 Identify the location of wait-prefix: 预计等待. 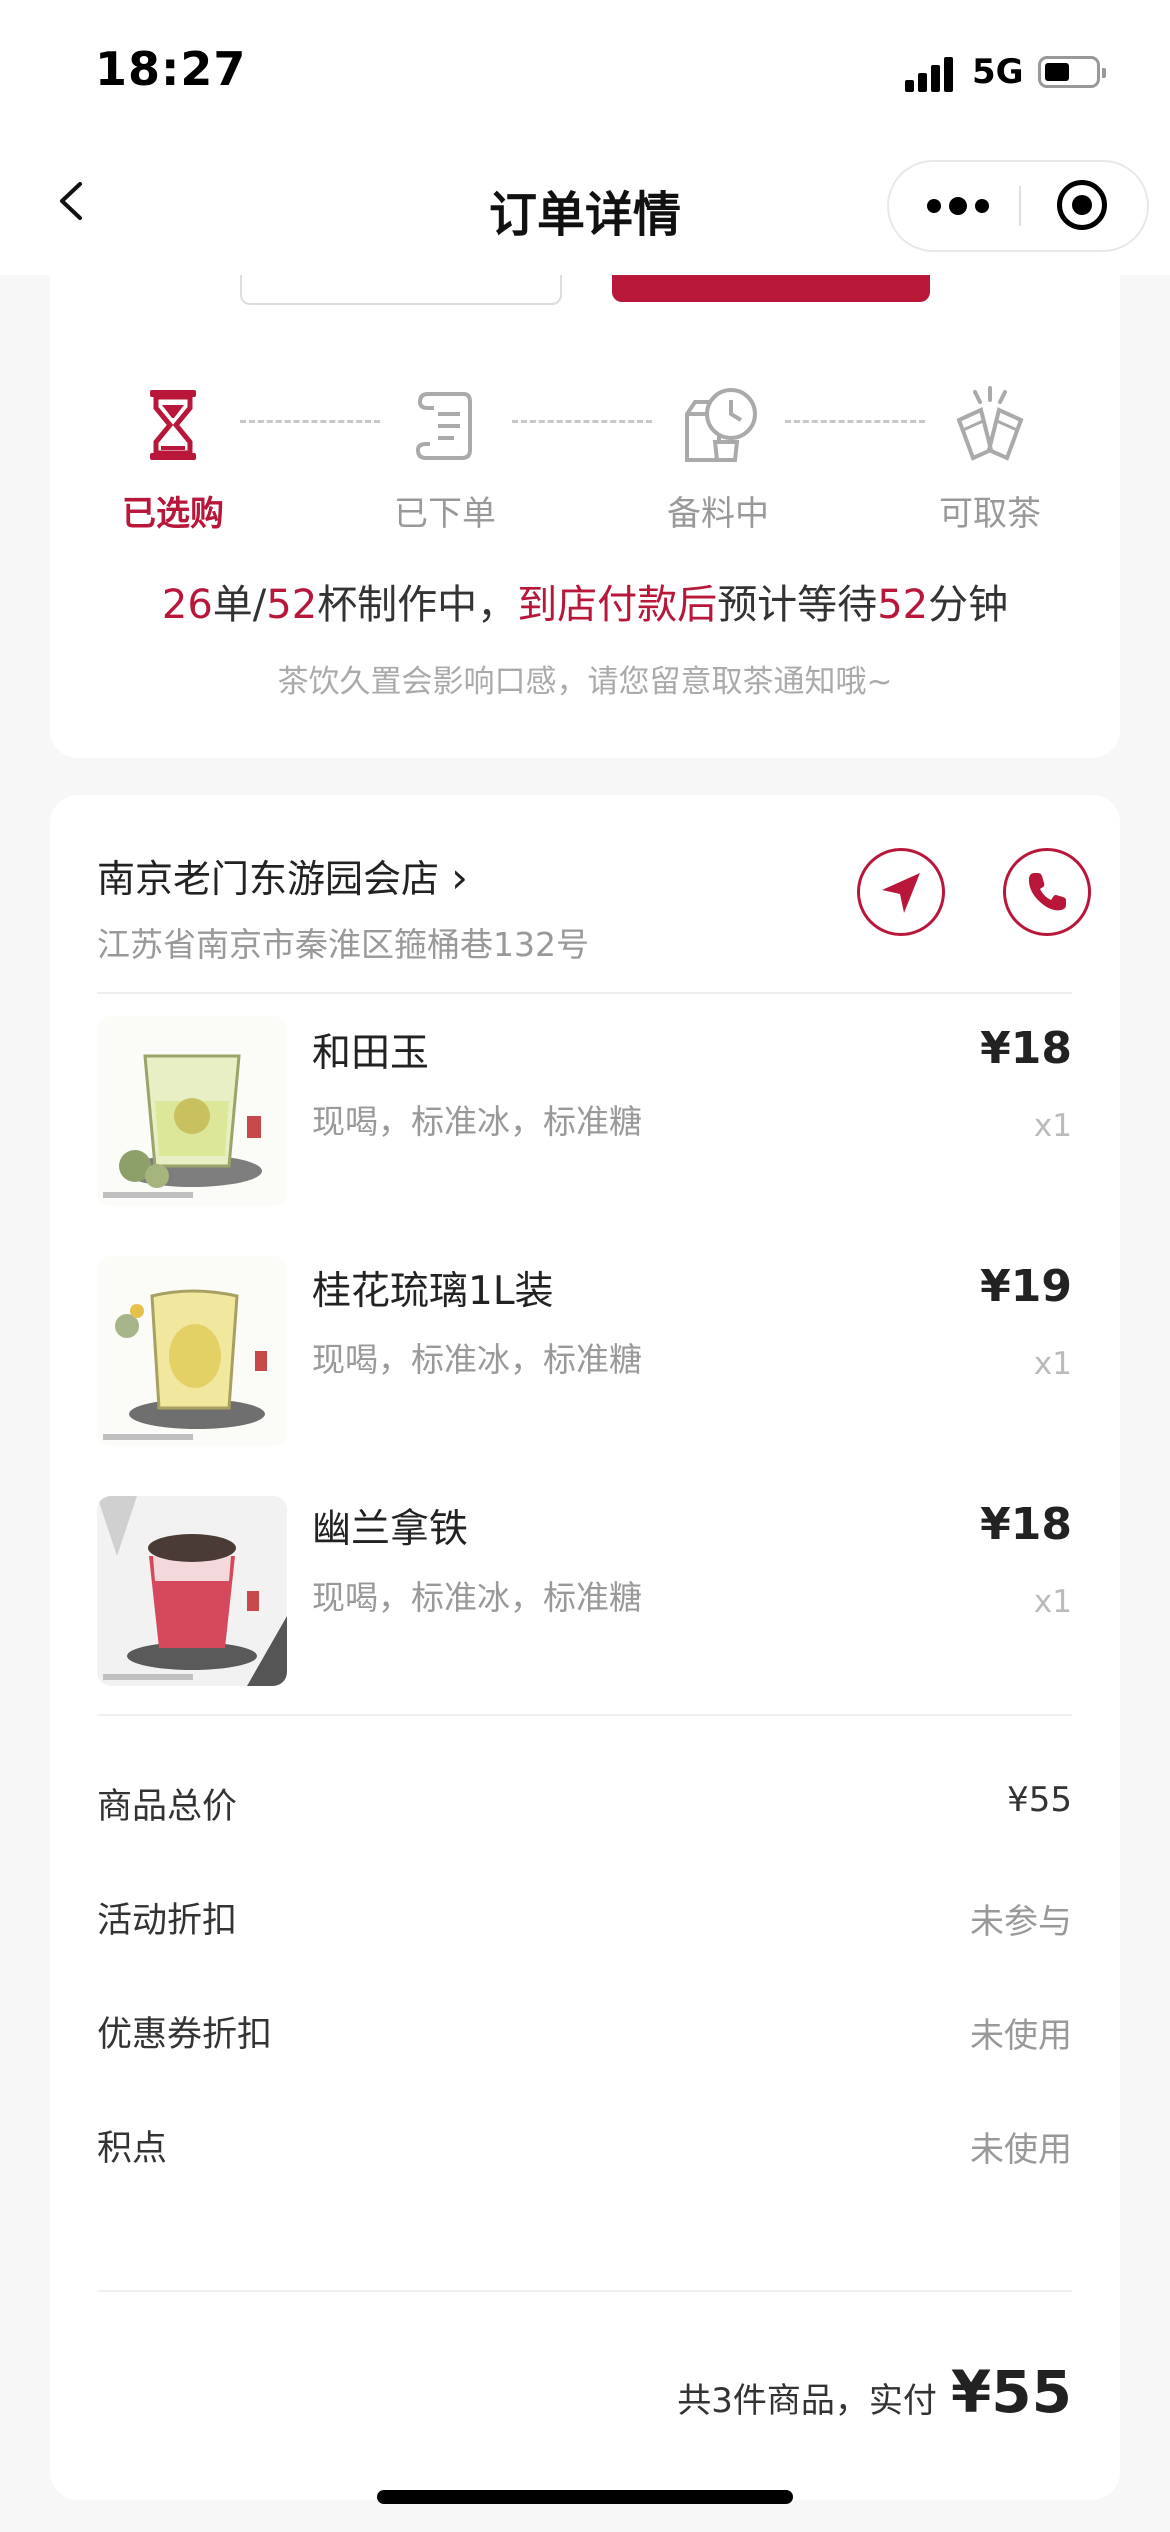
(797, 605).